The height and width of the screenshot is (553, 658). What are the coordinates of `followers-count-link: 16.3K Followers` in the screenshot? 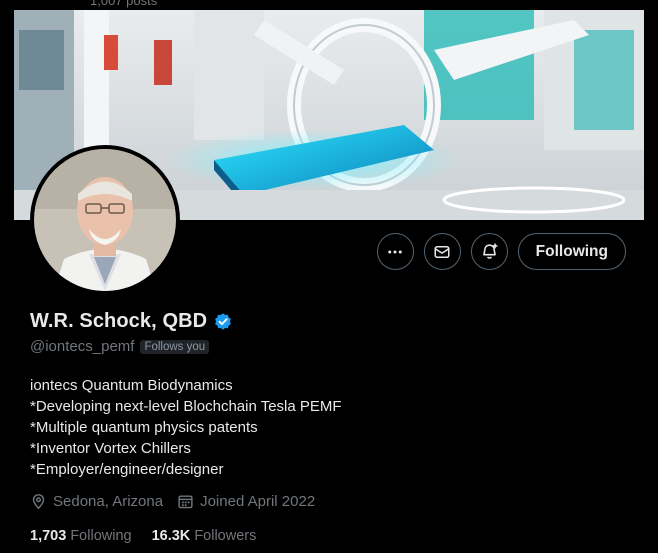 It's located at (204, 536).